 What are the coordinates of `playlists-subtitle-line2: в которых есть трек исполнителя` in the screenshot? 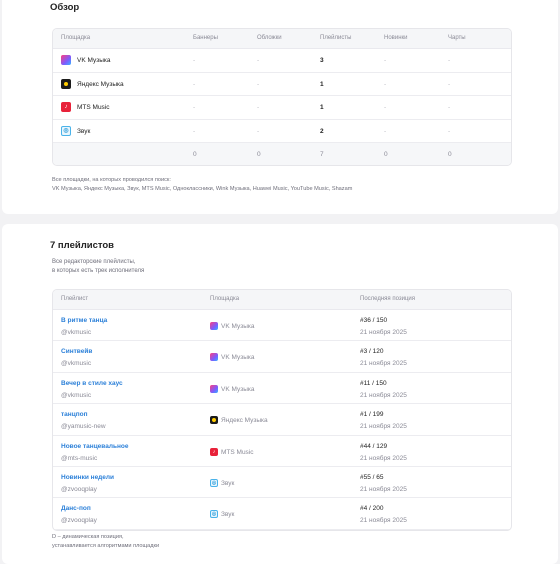 It's located at (98, 271).